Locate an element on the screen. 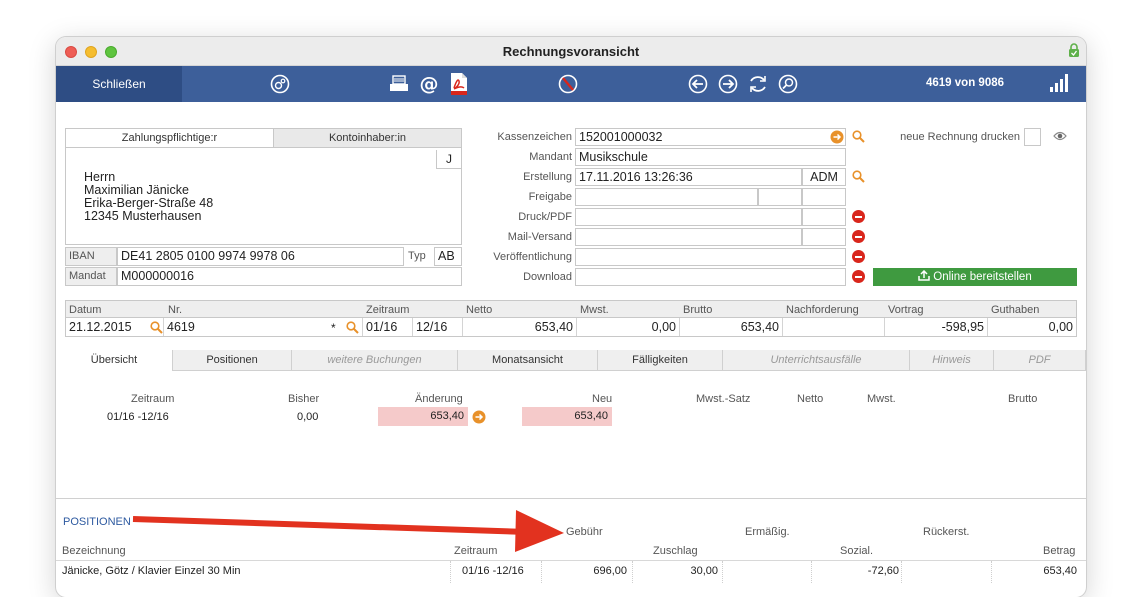 The width and height of the screenshot is (1142, 597). annotation-arrow is located at coordinates (348, 531).